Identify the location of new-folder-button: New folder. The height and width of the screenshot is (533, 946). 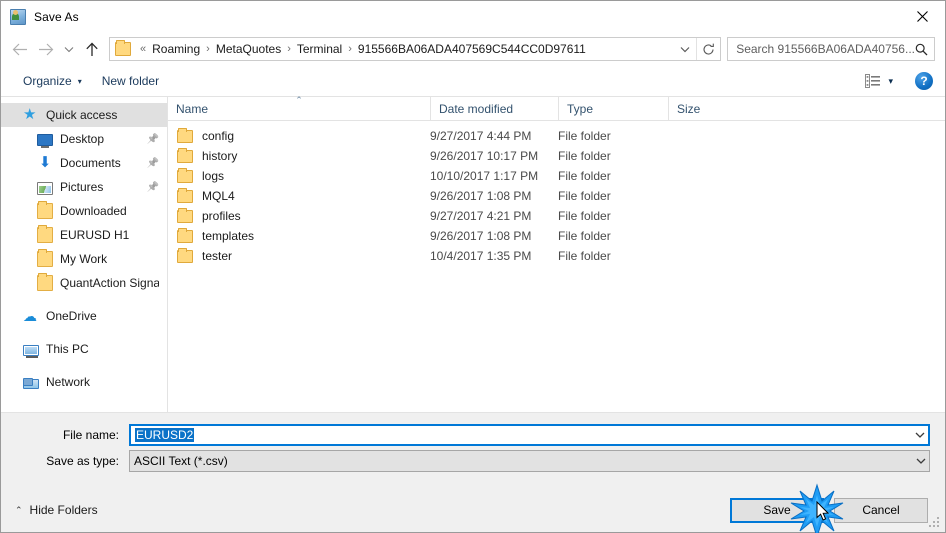
(130, 81).